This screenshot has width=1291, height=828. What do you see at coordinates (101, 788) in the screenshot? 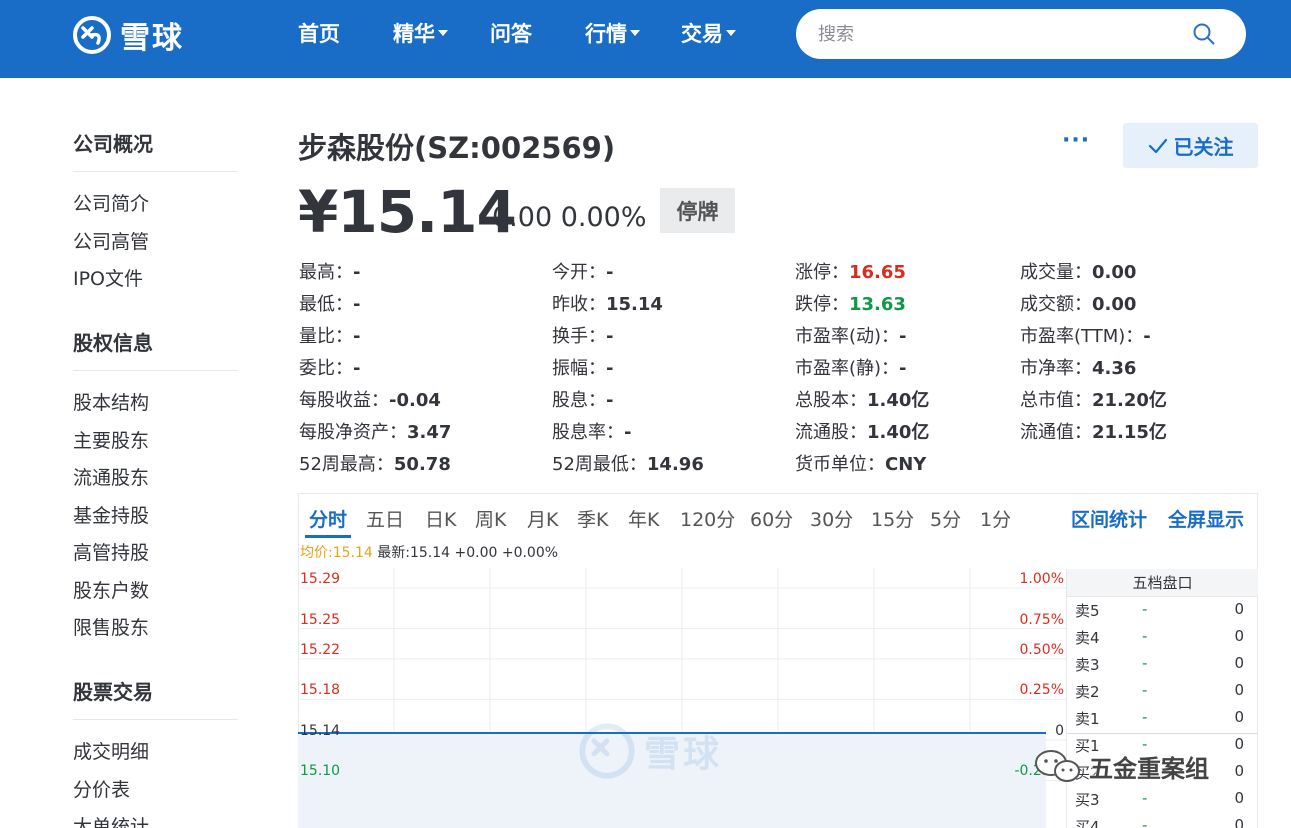
I see `sidebar-item: 分价表` at bounding box center [101, 788].